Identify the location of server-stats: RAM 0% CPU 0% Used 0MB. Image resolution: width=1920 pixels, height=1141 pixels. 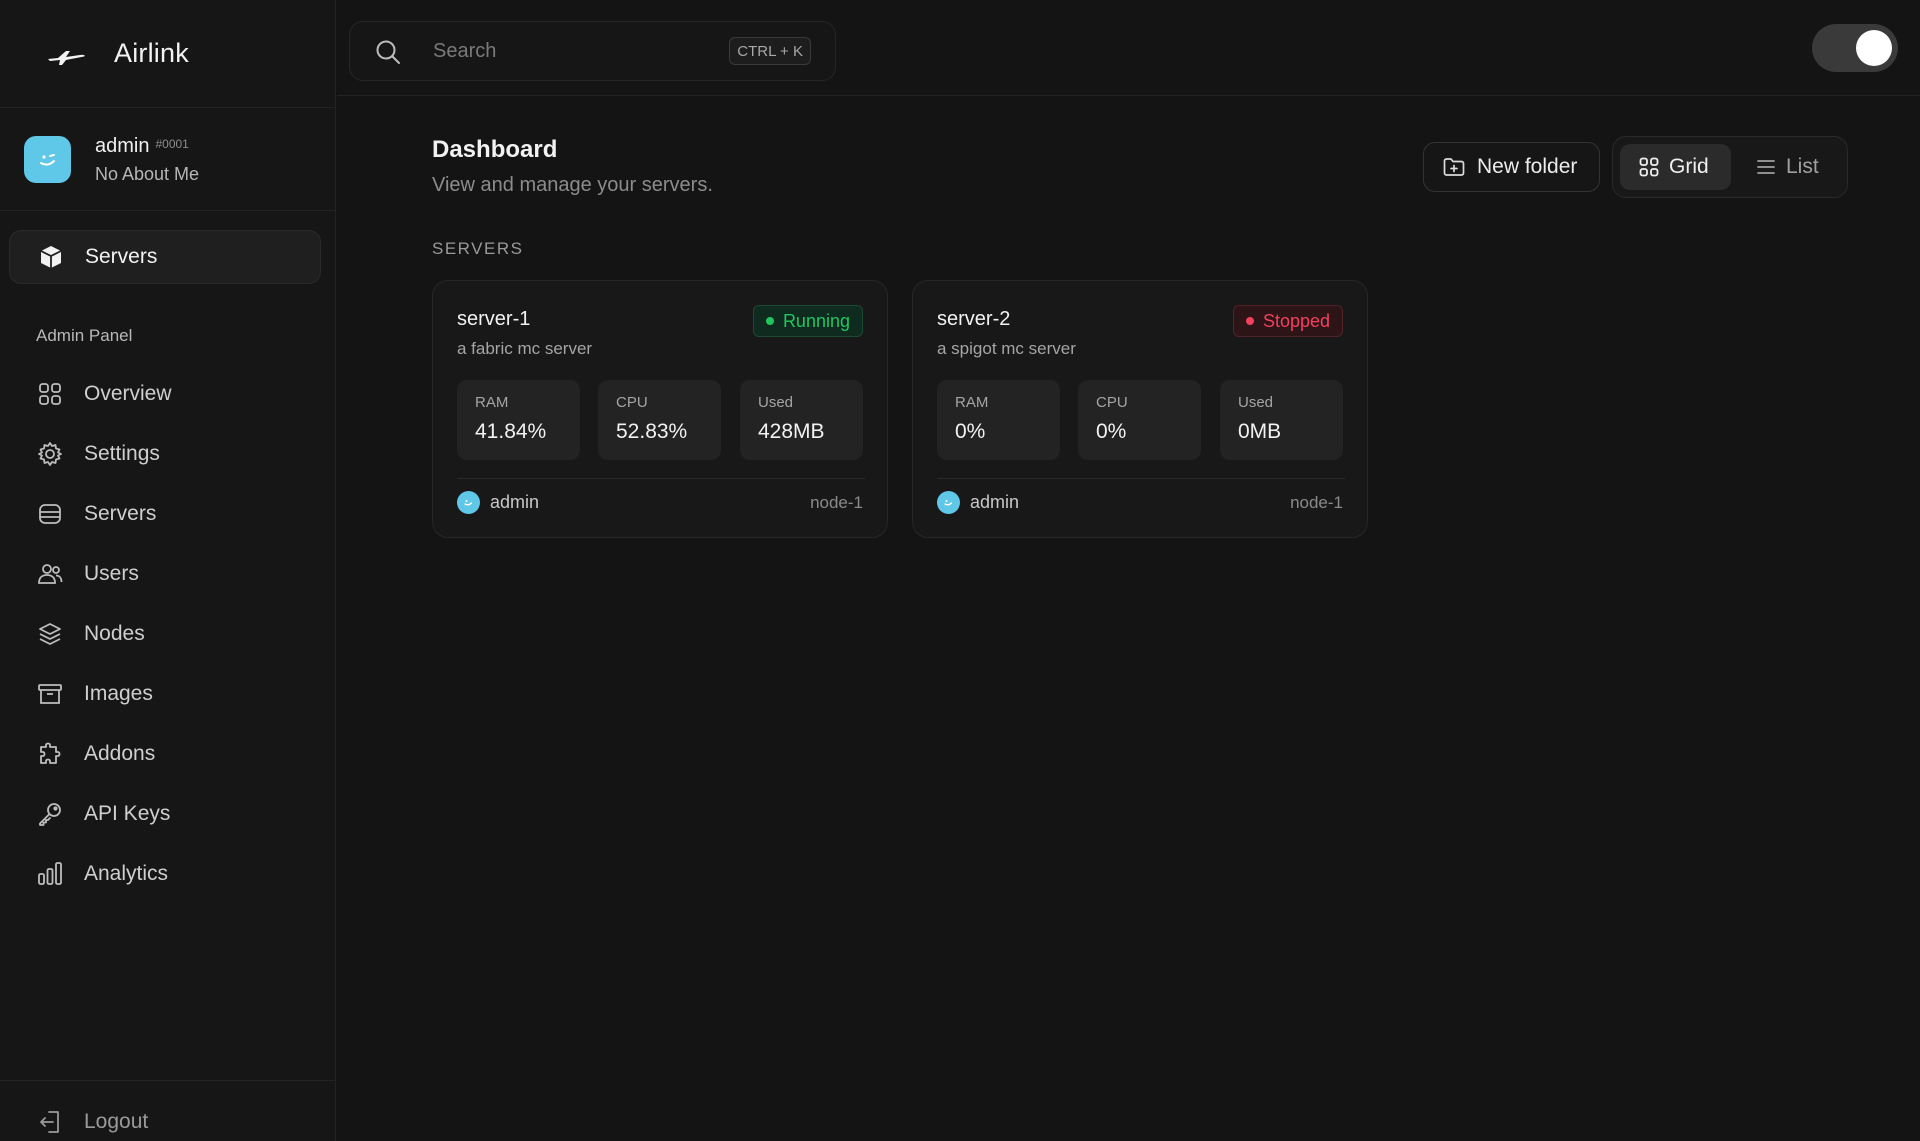
(1141, 420).